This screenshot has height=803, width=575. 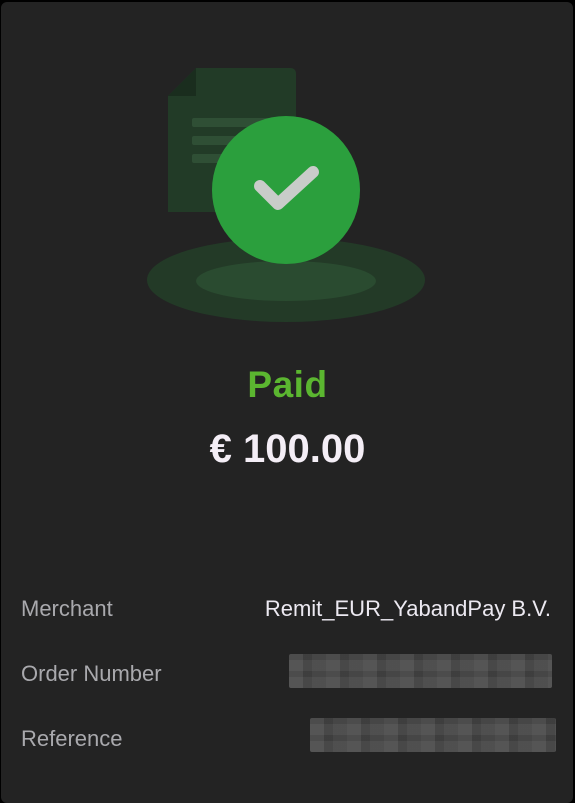 I want to click on reference-value-redacted, so click(x=433, y=735).